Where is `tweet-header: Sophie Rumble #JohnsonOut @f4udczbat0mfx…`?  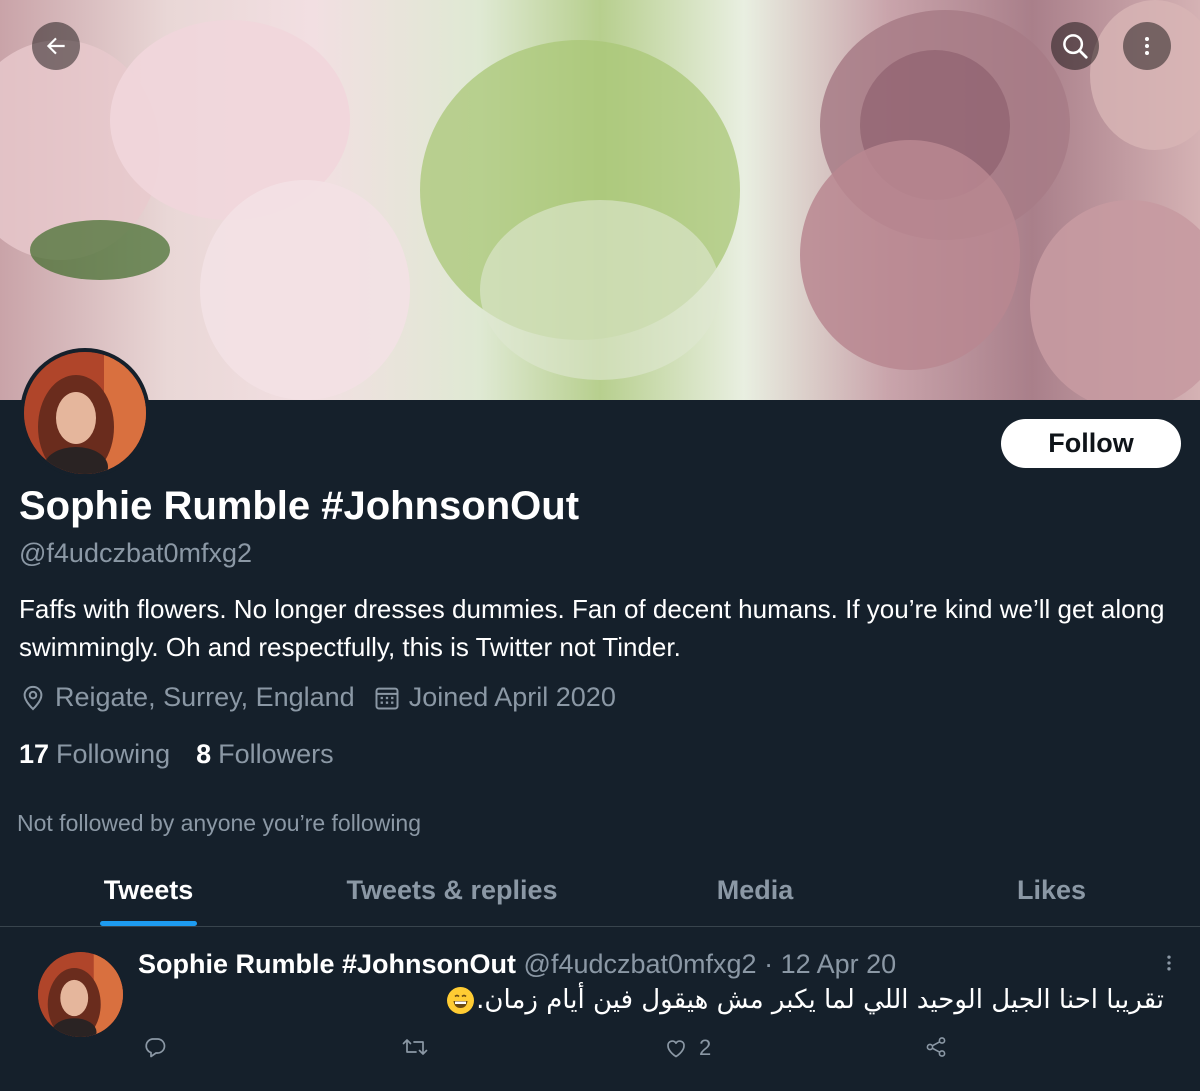
tweet-header: Sophie Rumble #JohnsonOut @f4udczbat0mfx… is located at coordinates (517, 964).